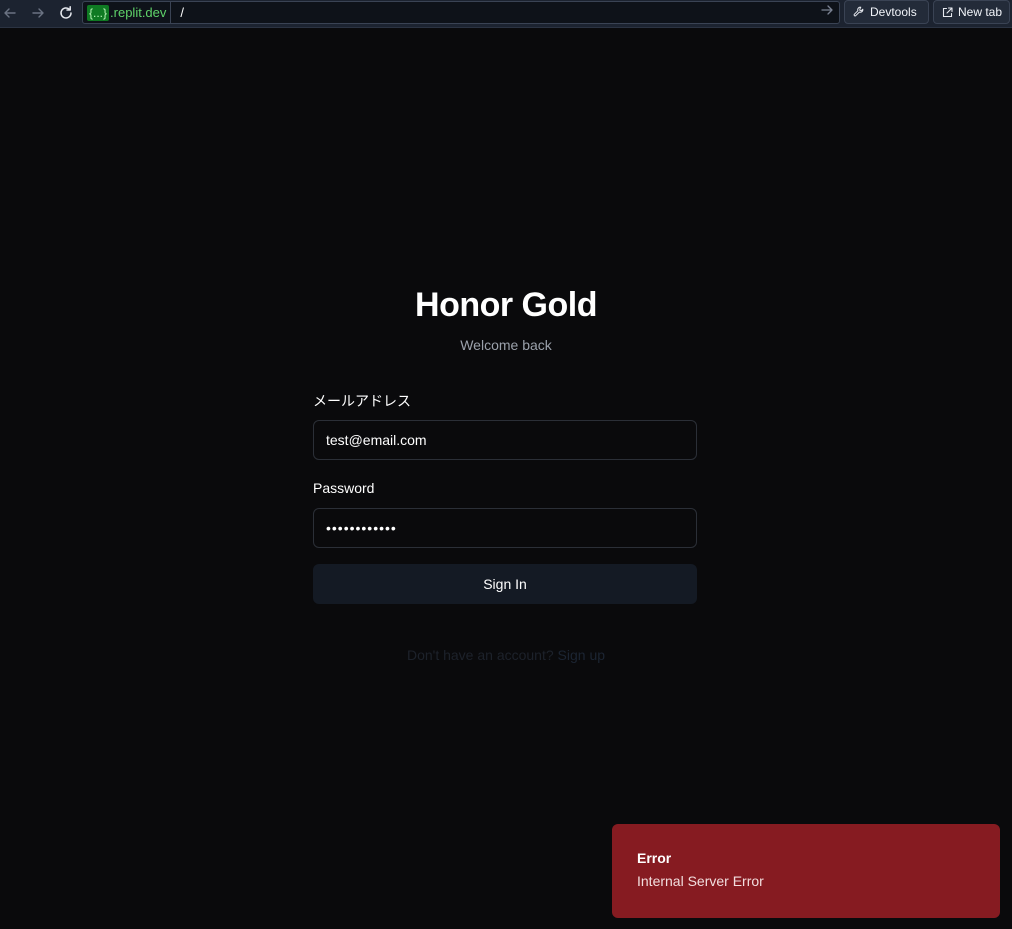 The width and height of the screenshot is (1012, 929). I want to click on arrow-left-icon, so click(10, 13).